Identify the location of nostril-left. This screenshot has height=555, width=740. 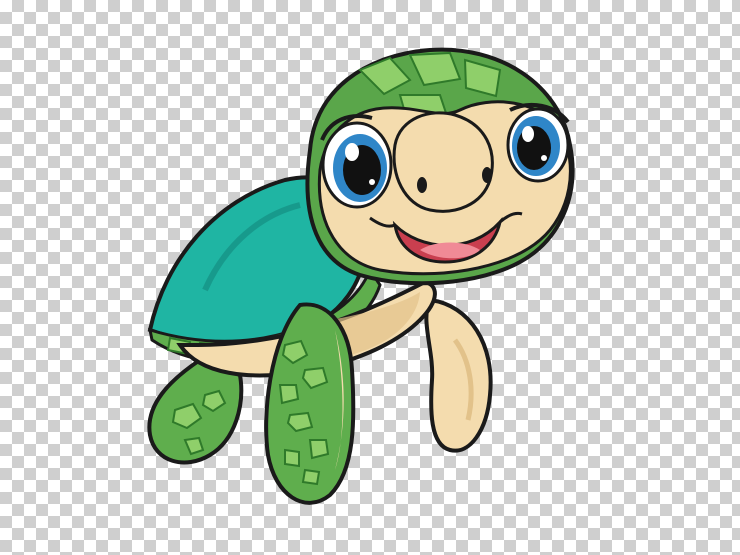
(422, 185).